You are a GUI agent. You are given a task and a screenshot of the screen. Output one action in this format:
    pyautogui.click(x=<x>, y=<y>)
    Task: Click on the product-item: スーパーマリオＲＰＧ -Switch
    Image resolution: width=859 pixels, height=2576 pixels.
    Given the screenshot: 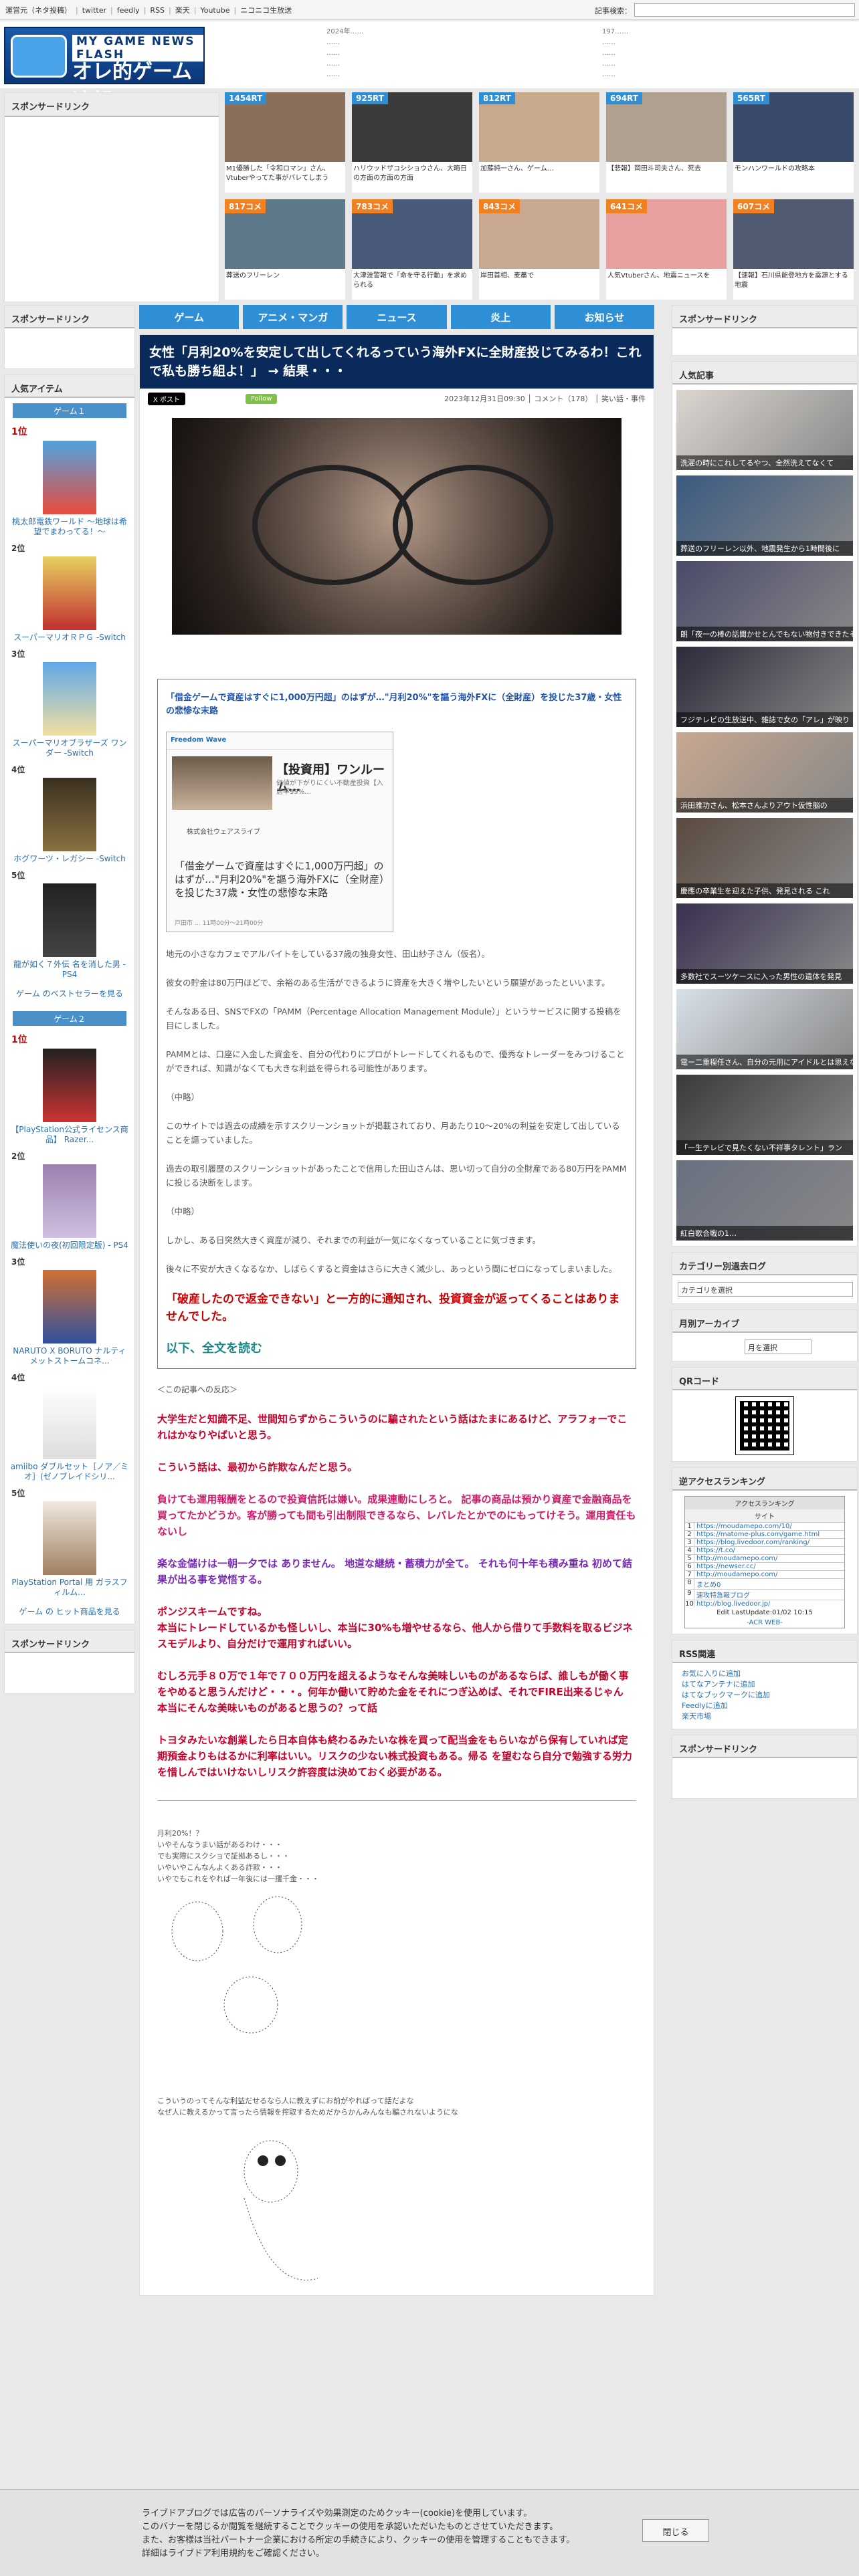 What is the action you would take?
    pyautogui.click(x=69, y=601)
    